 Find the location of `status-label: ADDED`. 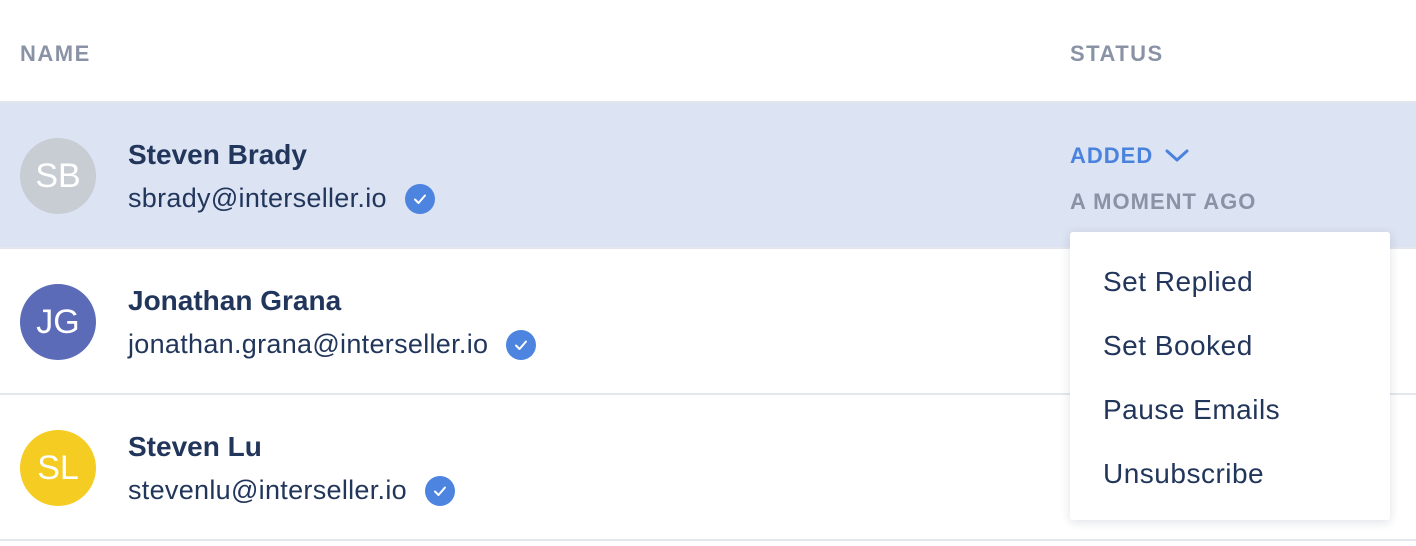

status-label: ADDED is located at coordinates (1112, 155).